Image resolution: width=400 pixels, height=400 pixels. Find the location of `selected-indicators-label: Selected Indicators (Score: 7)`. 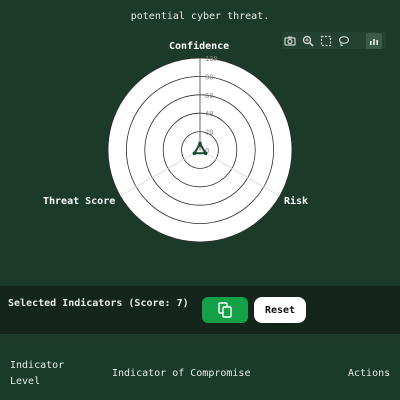

selected-indicators-label: Selected Indicators (Score: 7) is located at coordinates (98, 303).